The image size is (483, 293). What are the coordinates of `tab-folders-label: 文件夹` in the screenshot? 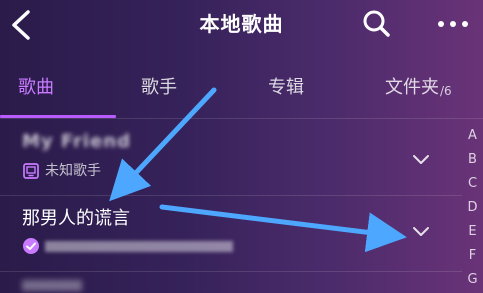 It's located at (412, 87).